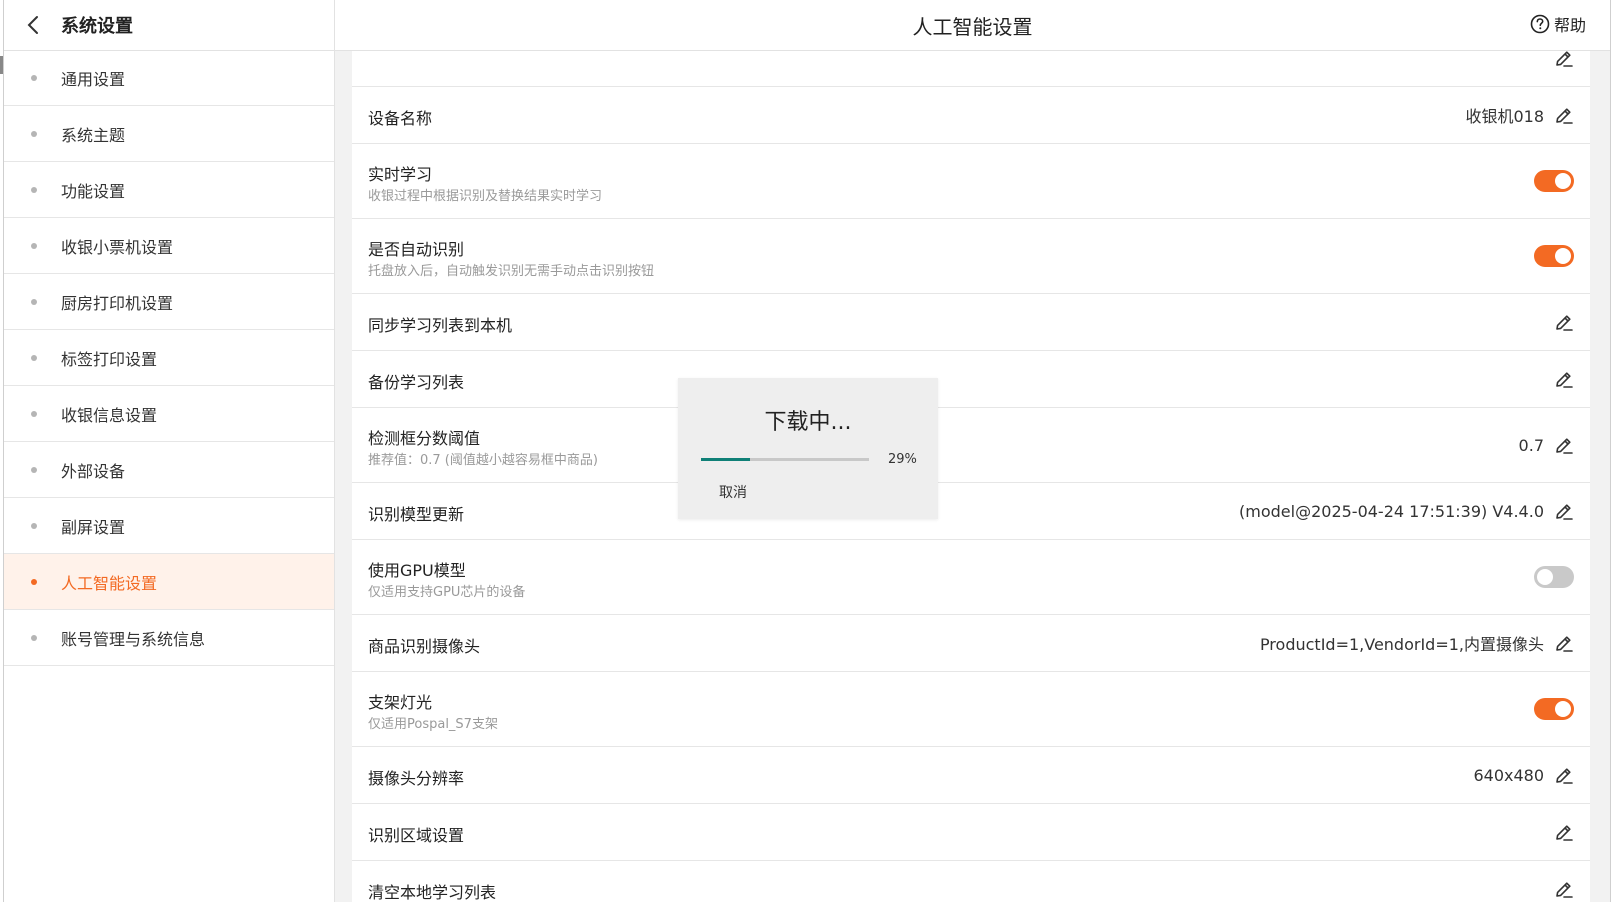  I want to click on setting-controls: 0.7, so click(1546, 445).